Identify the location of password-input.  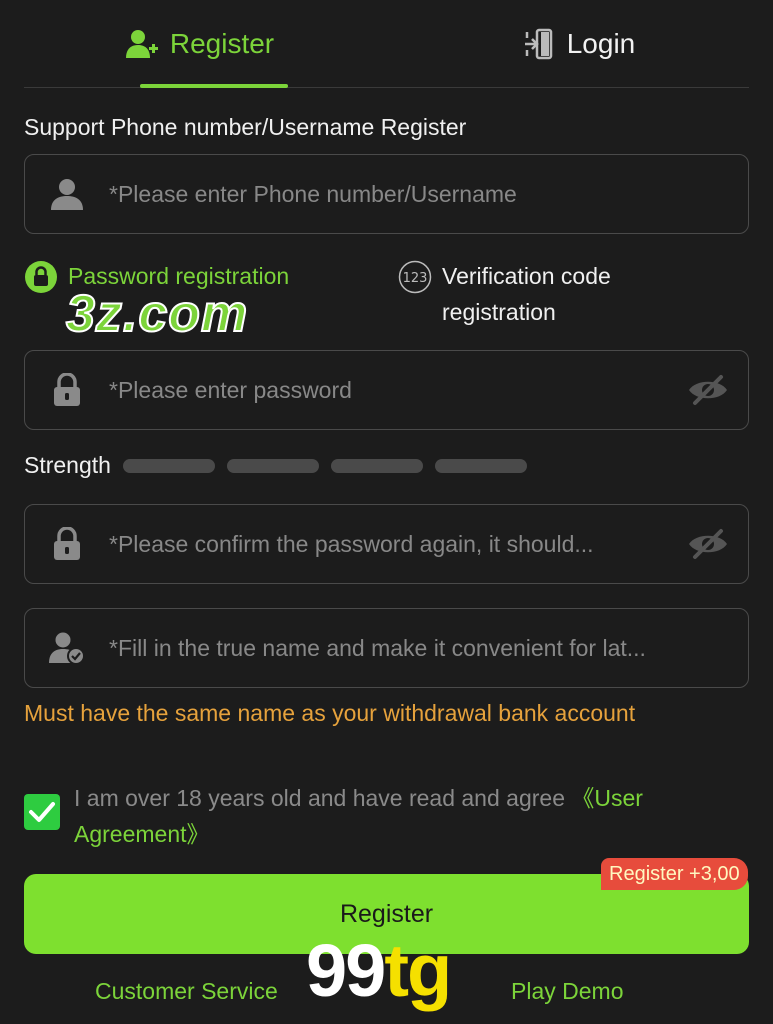
(388, 390).